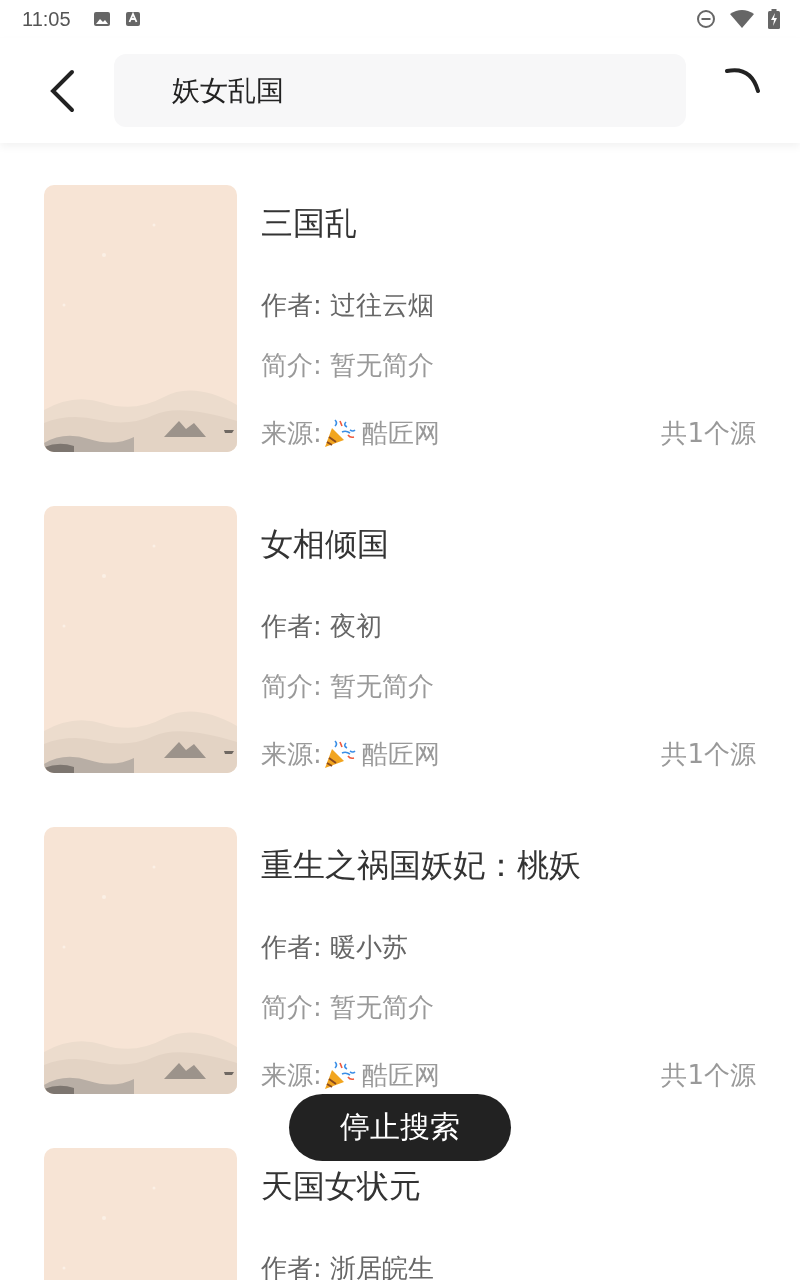 The image size is (800, 1280). Describe the element at coordinates (341, 1186) in the screenshot. I see `book-title: 天国女状元` at that location.